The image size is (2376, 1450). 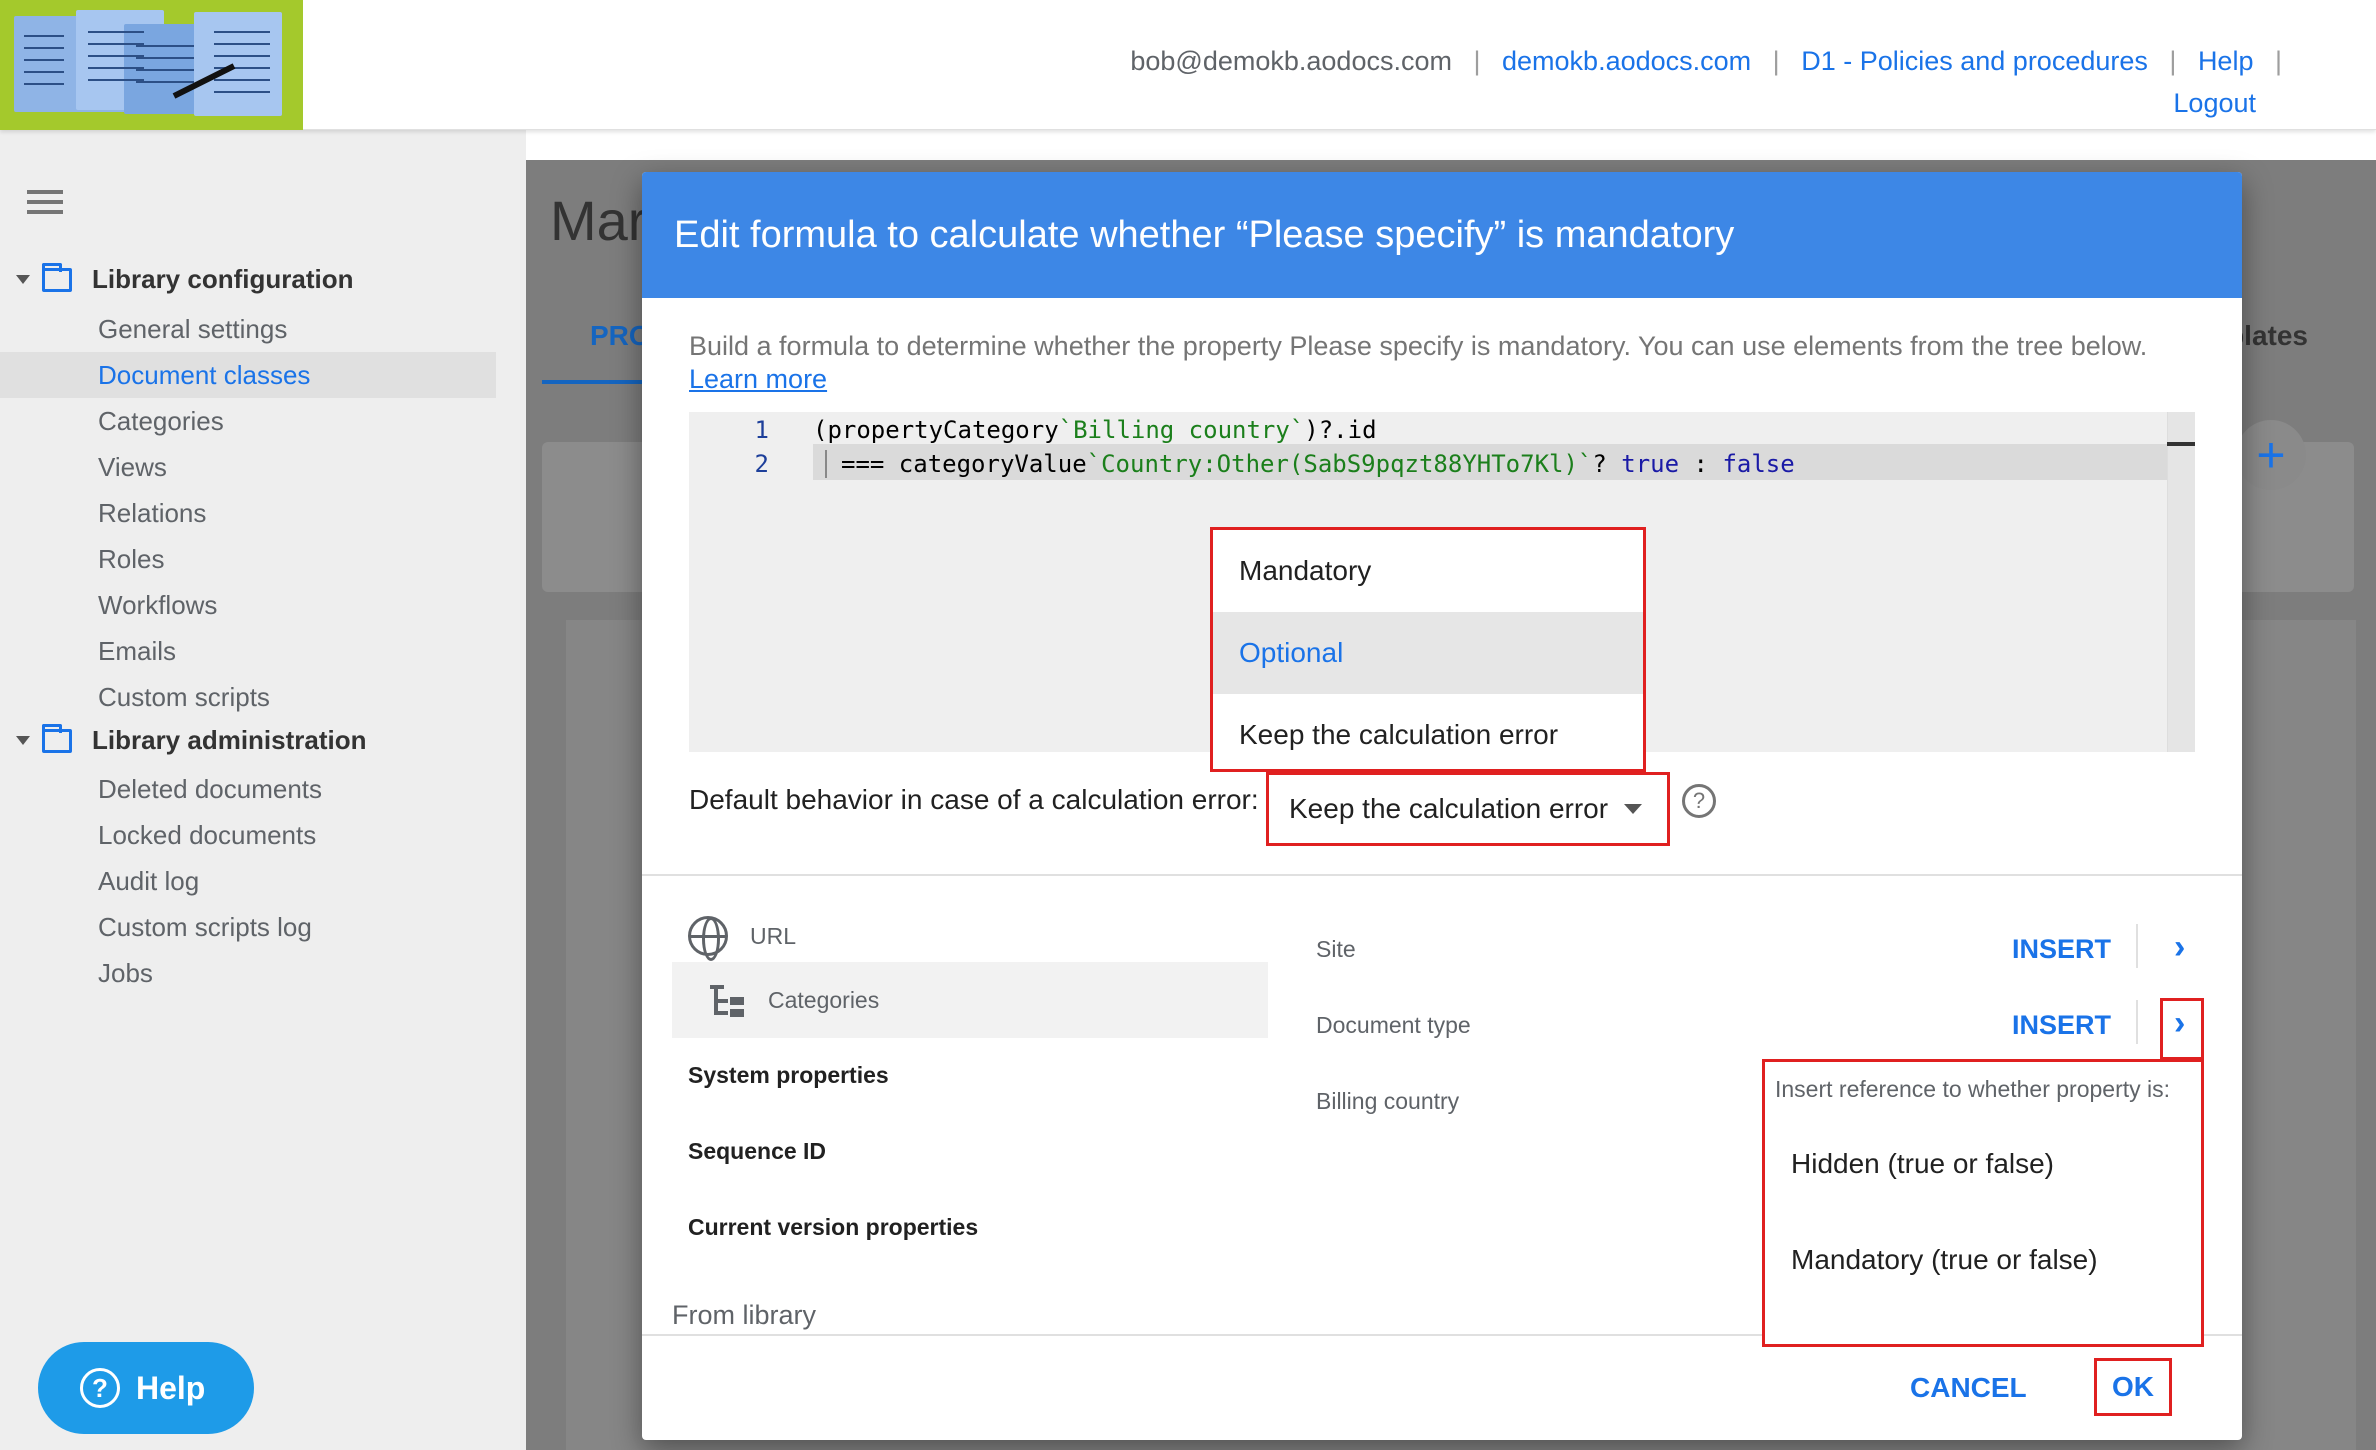 I want to click on help-button-label: Help, so click(x=171, y=1387).